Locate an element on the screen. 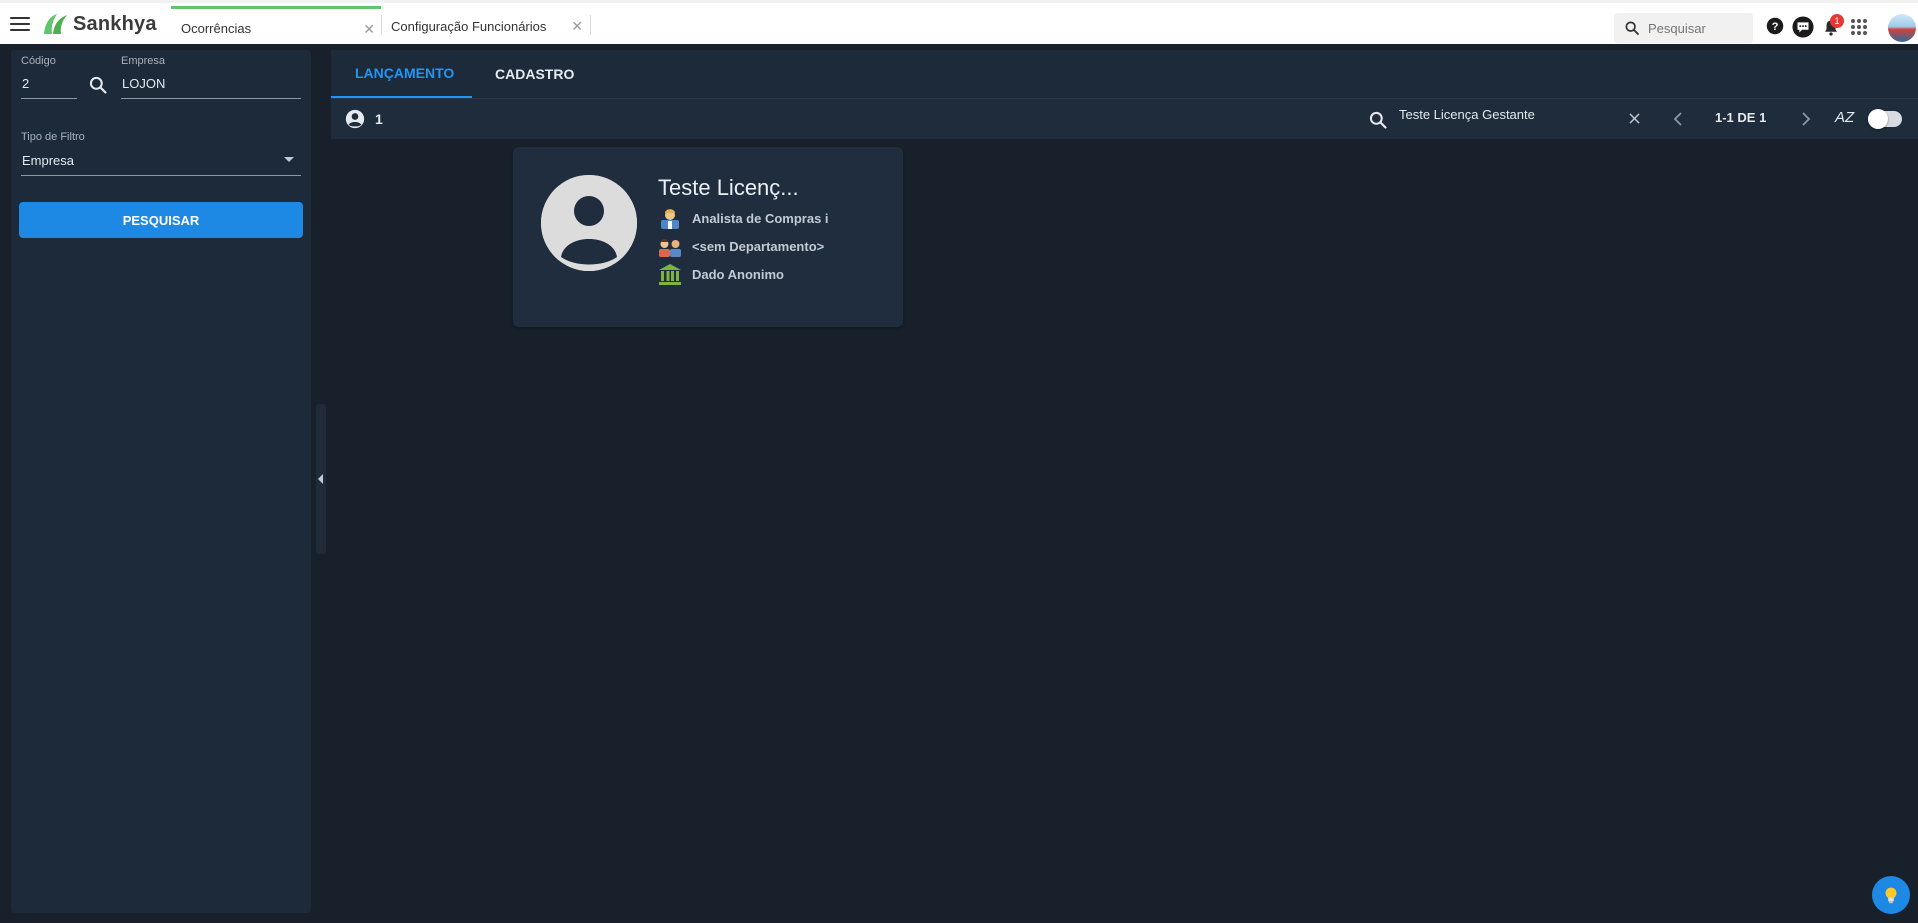  chevron-right-icon is located at coordinates (1806, 119).